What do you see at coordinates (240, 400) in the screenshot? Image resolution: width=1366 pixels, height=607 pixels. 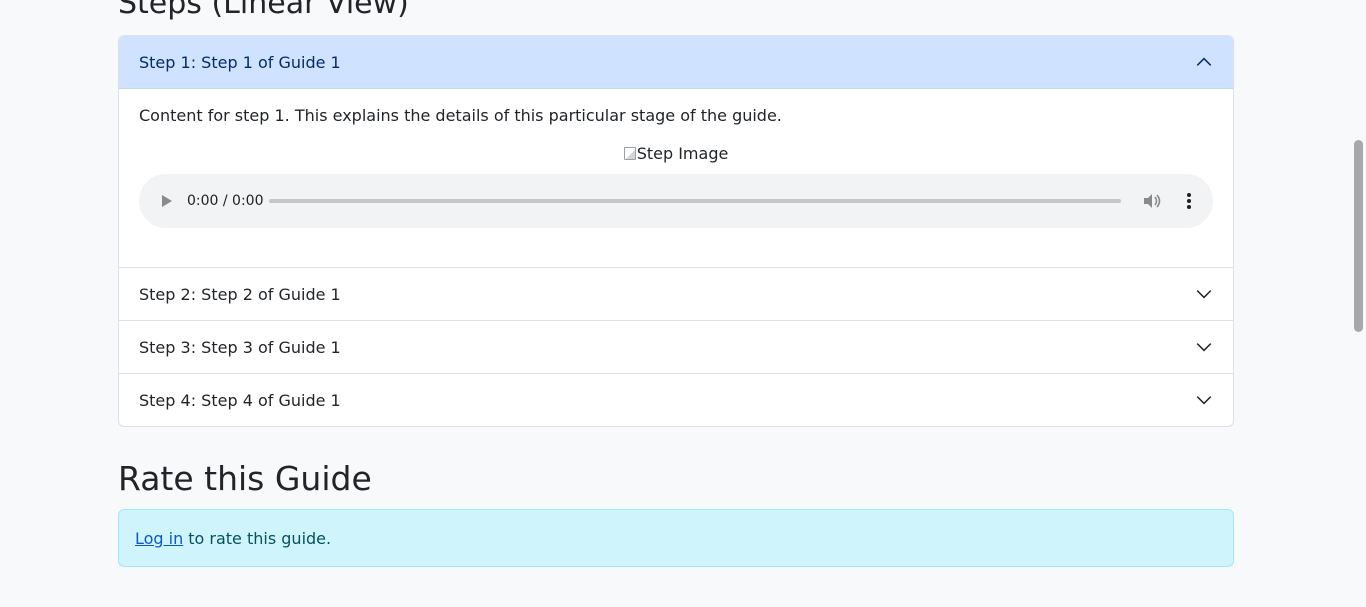 I see `step-4-label: Step 4: Step 4 of Guide 1` at bounding box center [240, 400].